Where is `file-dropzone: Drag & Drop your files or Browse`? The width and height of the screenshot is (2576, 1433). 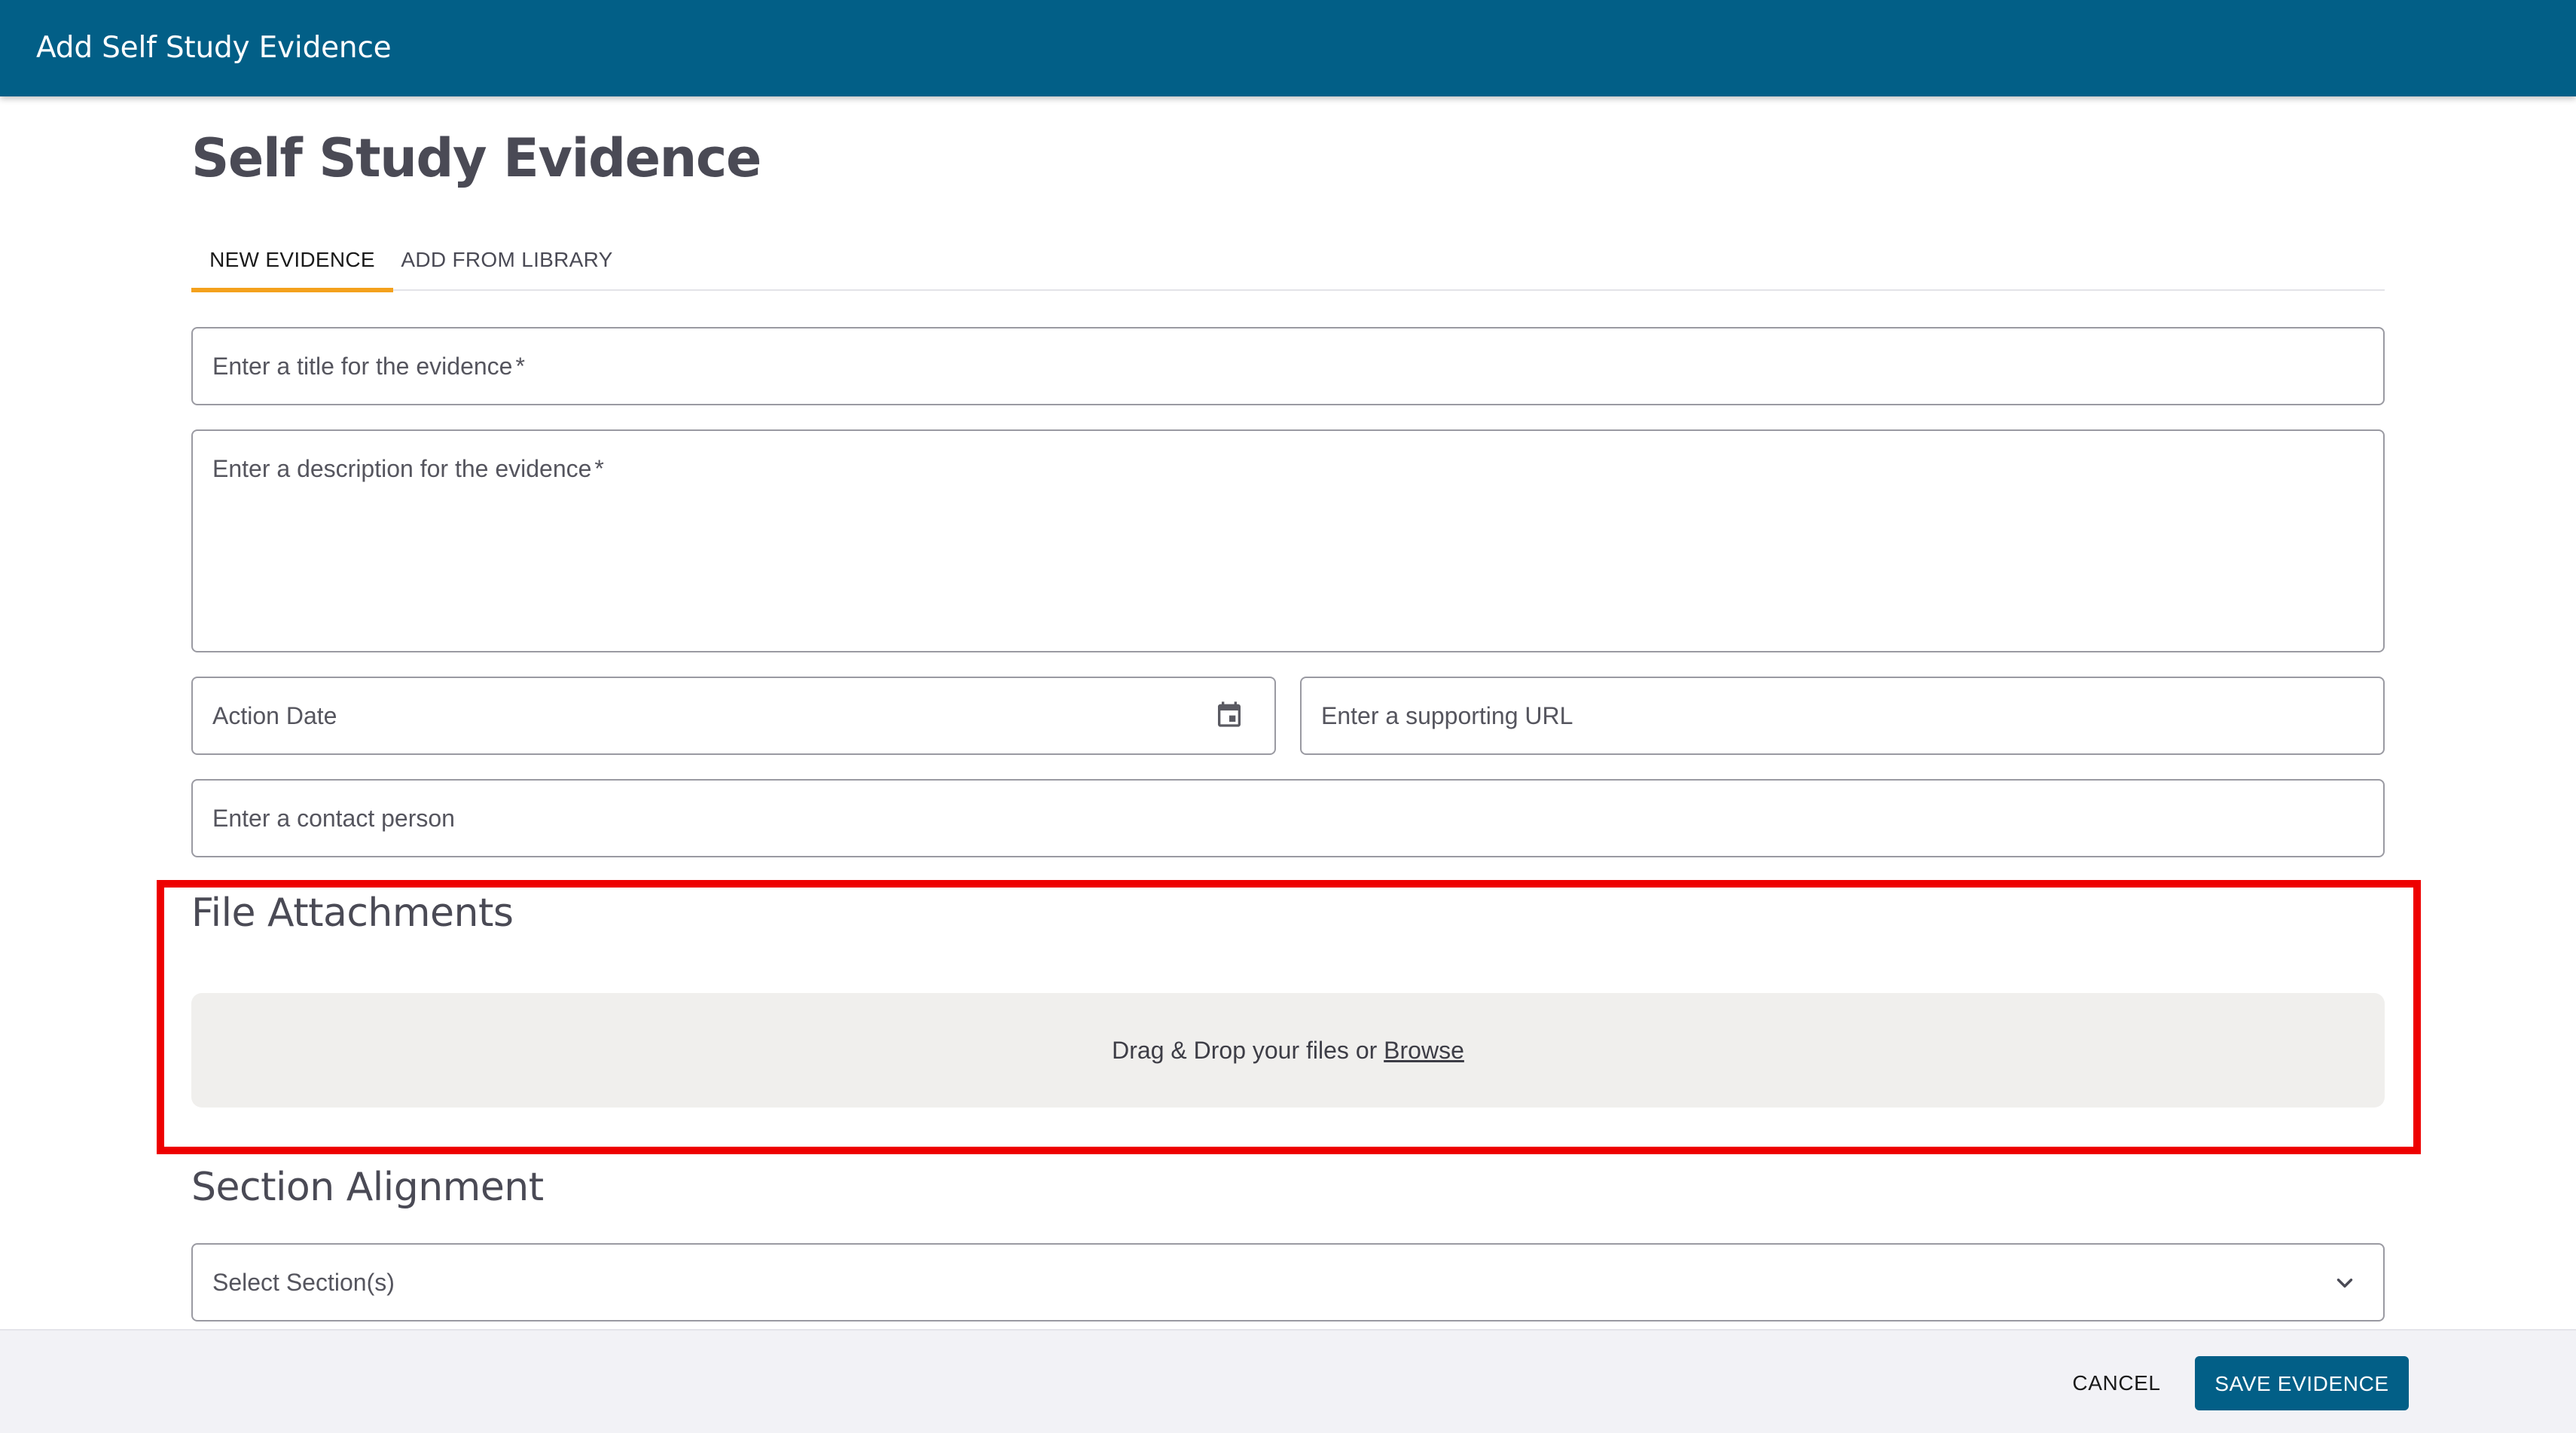
file-dropzone: Drag & Drop your files or Browse is located at coordinates (1288, 1050).